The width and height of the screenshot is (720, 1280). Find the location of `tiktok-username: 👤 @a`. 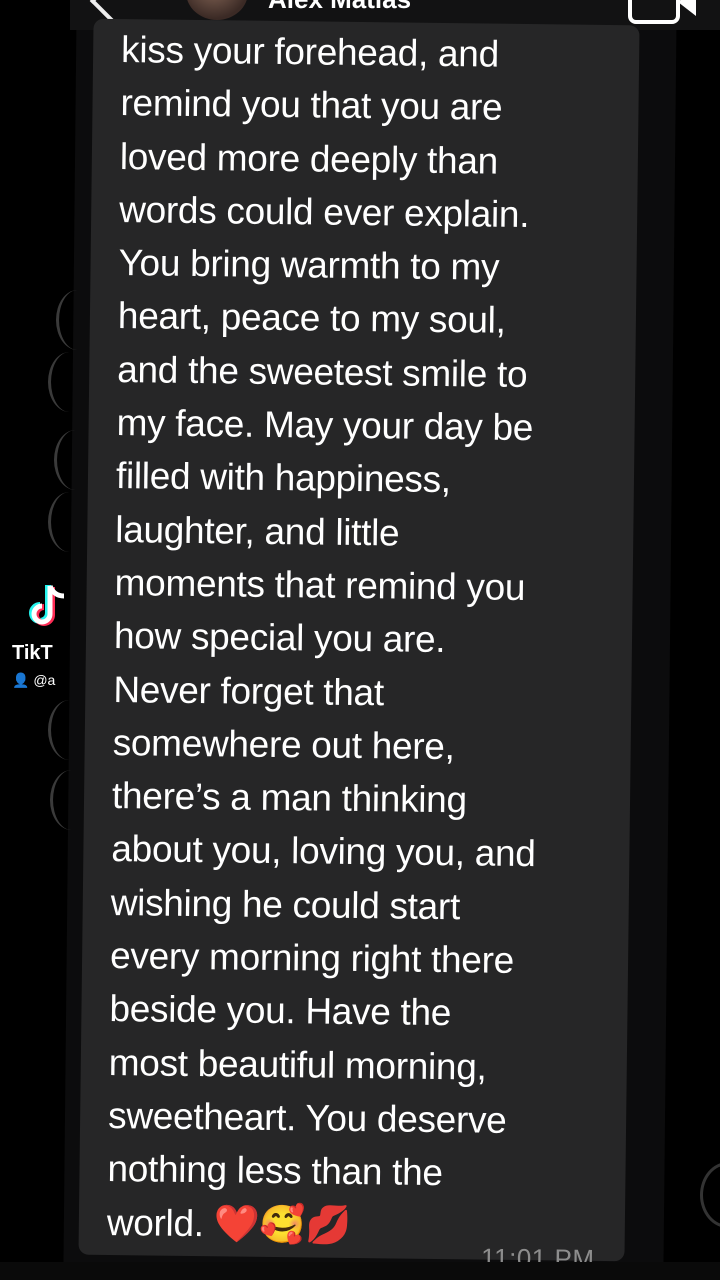

tiktok-username: 👤 @a is located at coordinates (34, 680).